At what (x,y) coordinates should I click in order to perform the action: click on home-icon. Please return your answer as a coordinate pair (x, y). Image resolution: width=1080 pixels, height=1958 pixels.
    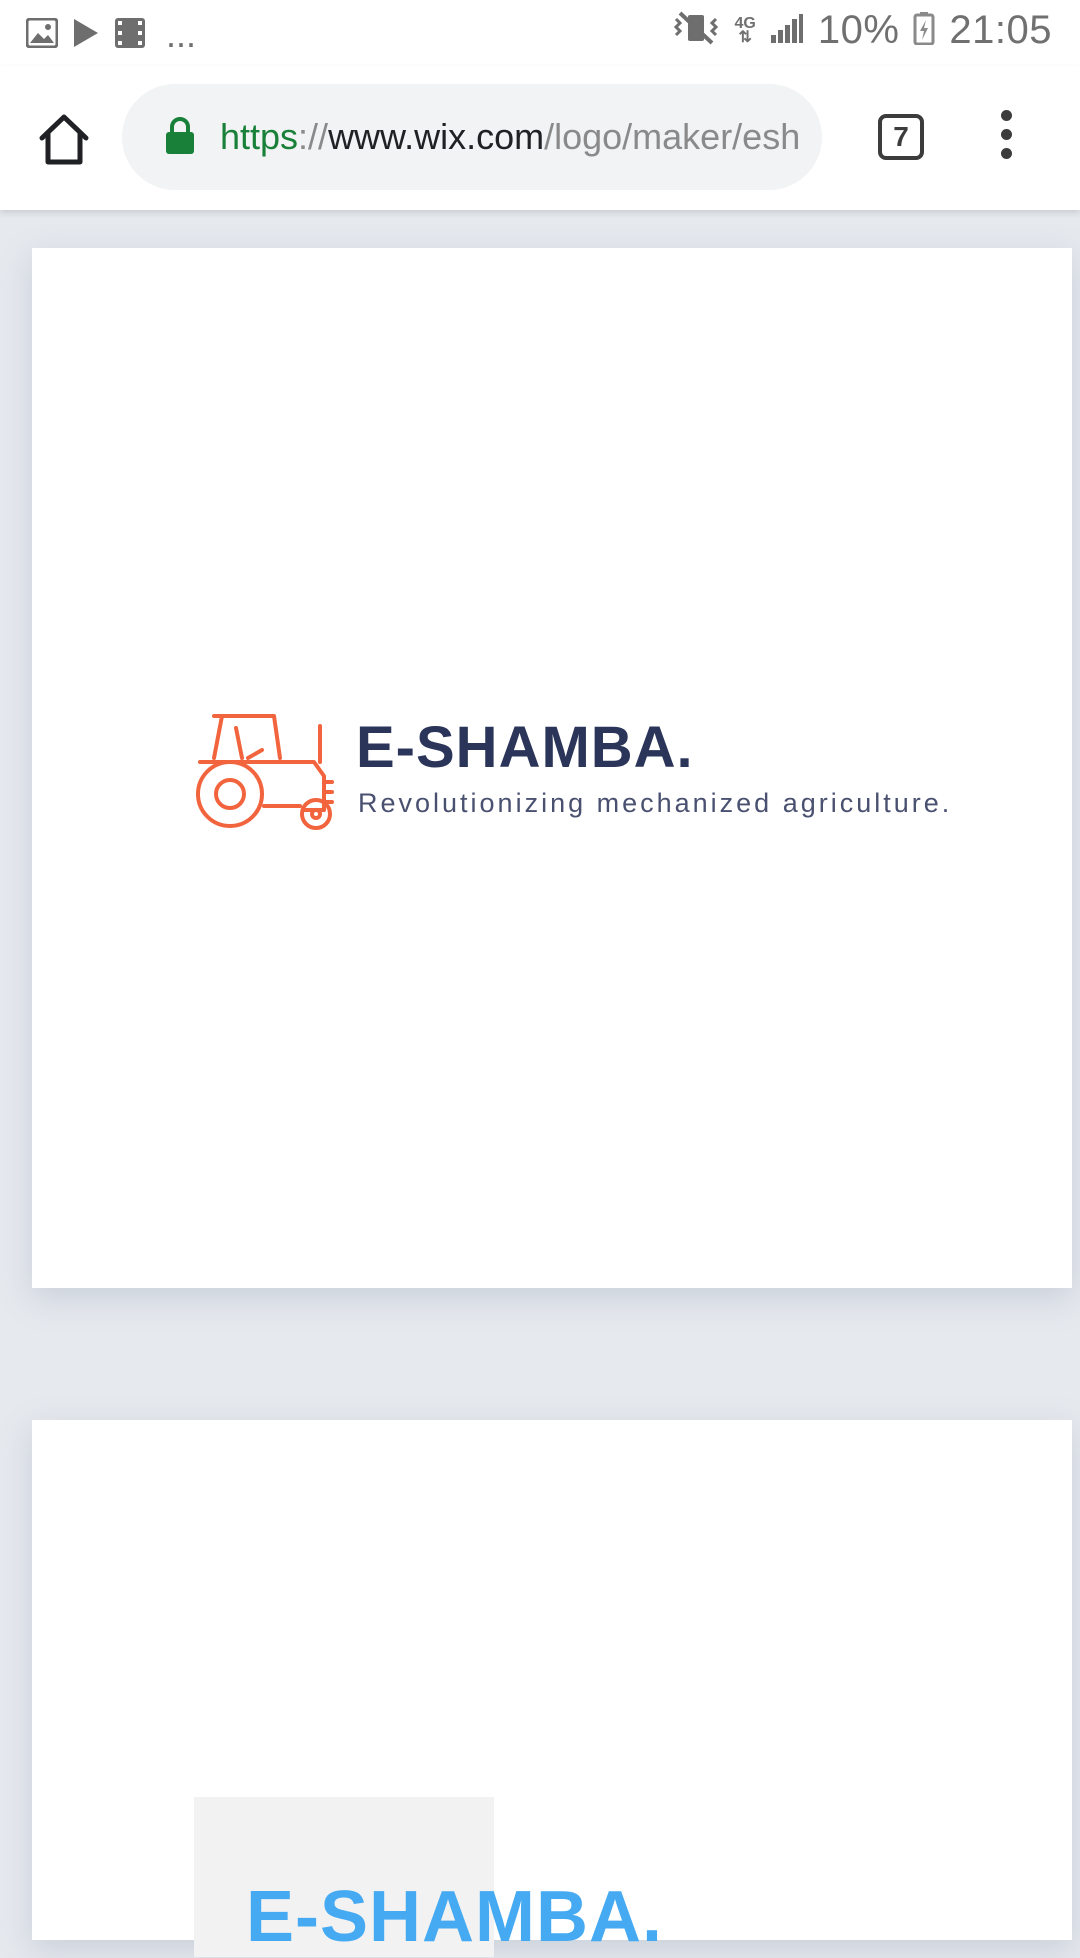
    Looking at the image, I should click on (64, 139).